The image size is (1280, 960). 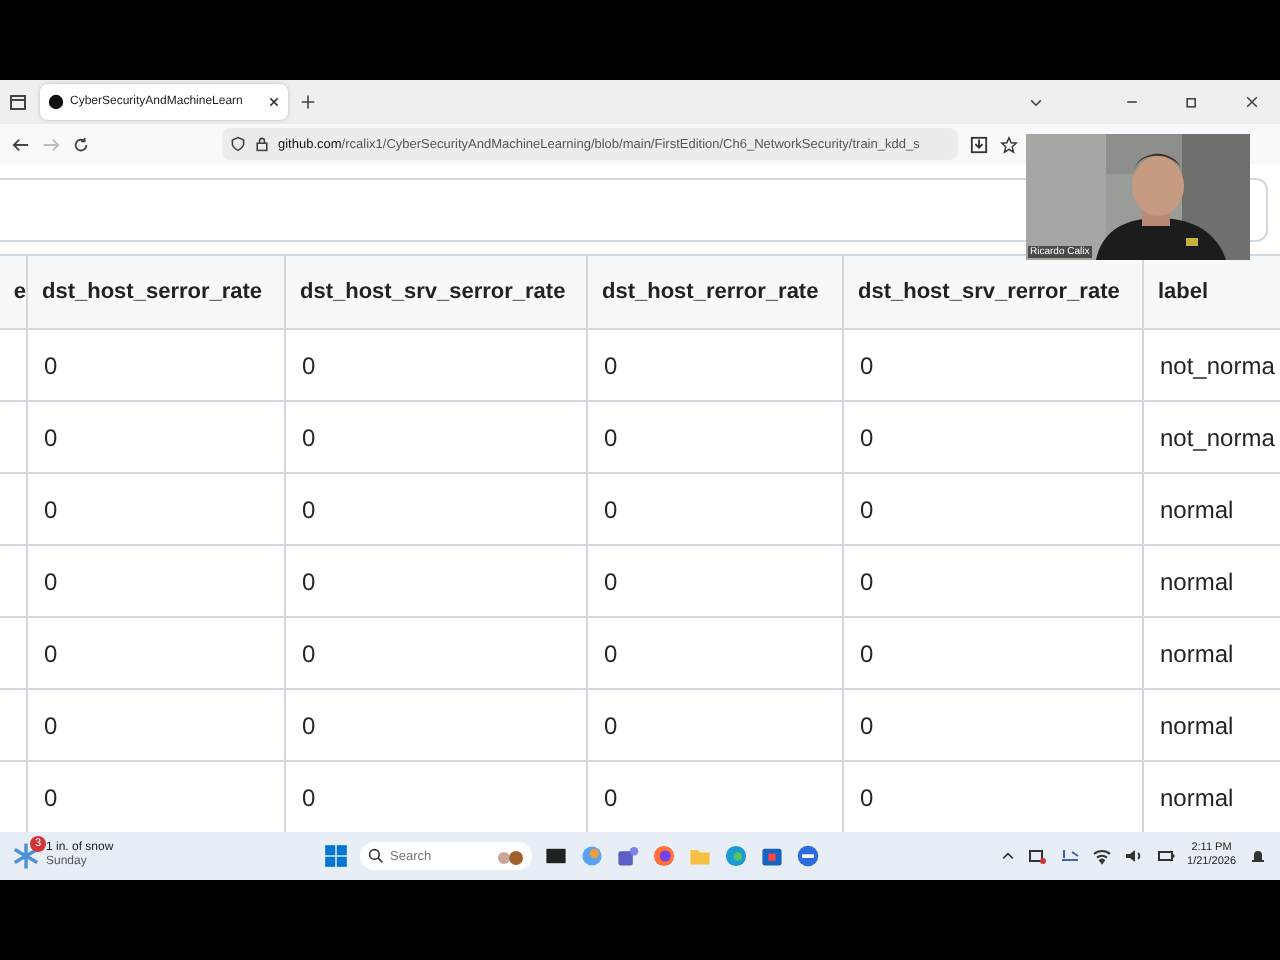 What do you see at coordinates (716, 293) in the screenshot?
I see `column-header: dst_host_rerror_rate` at bounding box center [716, 293].